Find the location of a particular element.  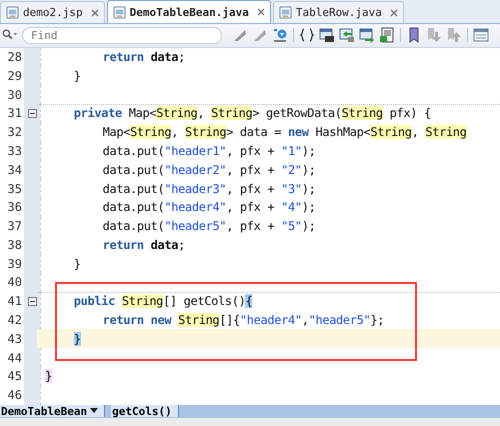

code-line: data.put("header5", pfx + "5"); is located at coordinates (209, 226).